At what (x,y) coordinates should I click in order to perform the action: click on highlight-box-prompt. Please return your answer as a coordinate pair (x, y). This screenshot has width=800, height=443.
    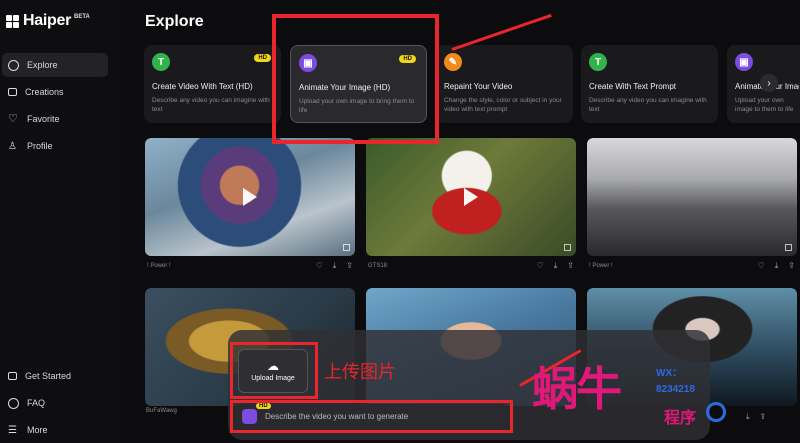
    Looking at the image, I should click on (371, 416).